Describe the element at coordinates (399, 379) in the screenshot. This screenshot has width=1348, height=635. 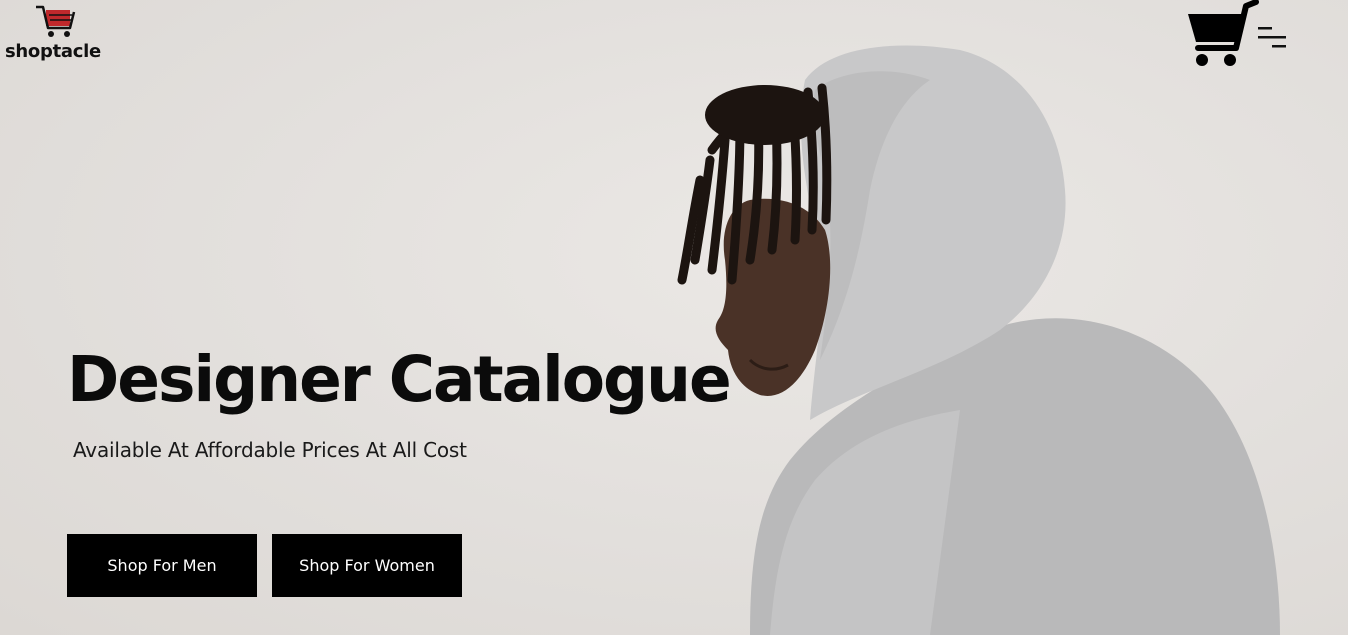
I see `hero-title: Designer Catalogue` at that location.